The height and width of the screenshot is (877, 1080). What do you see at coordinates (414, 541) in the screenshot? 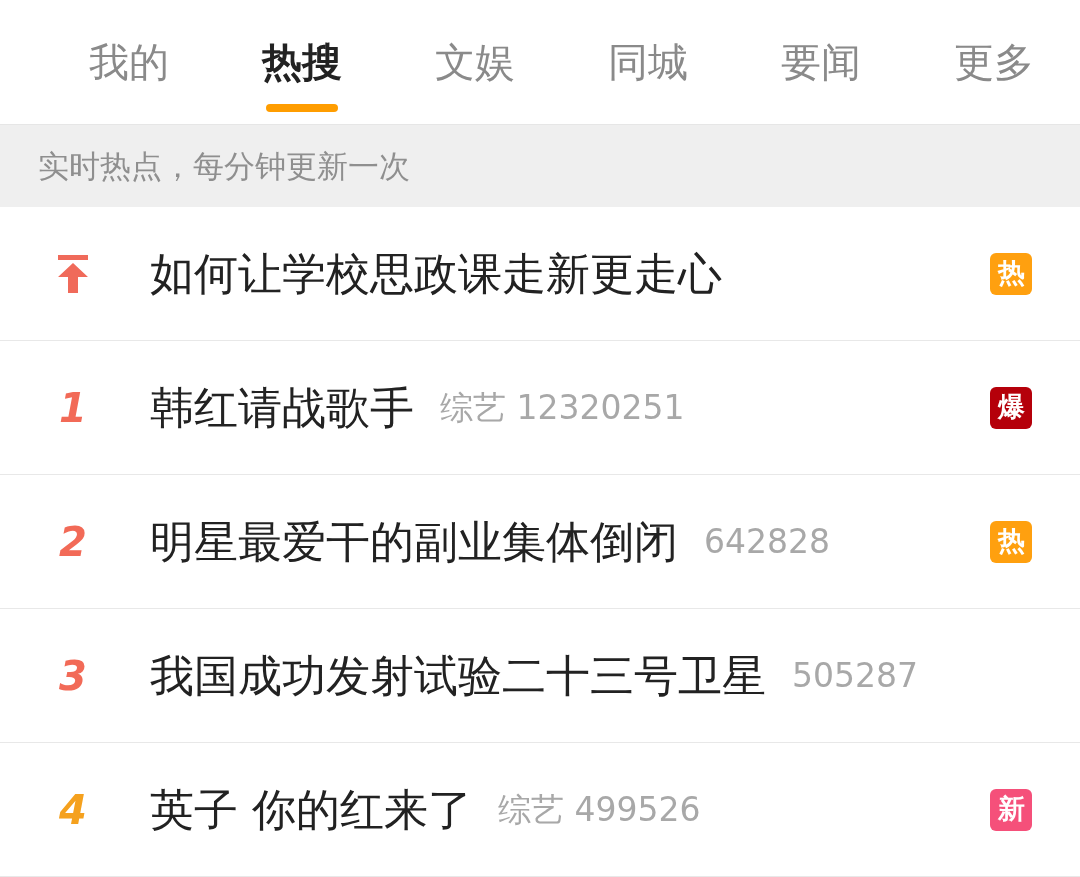
I see `topic-title: 明星最爱干的副业集体倒闭` at bounding box center [414, 541].